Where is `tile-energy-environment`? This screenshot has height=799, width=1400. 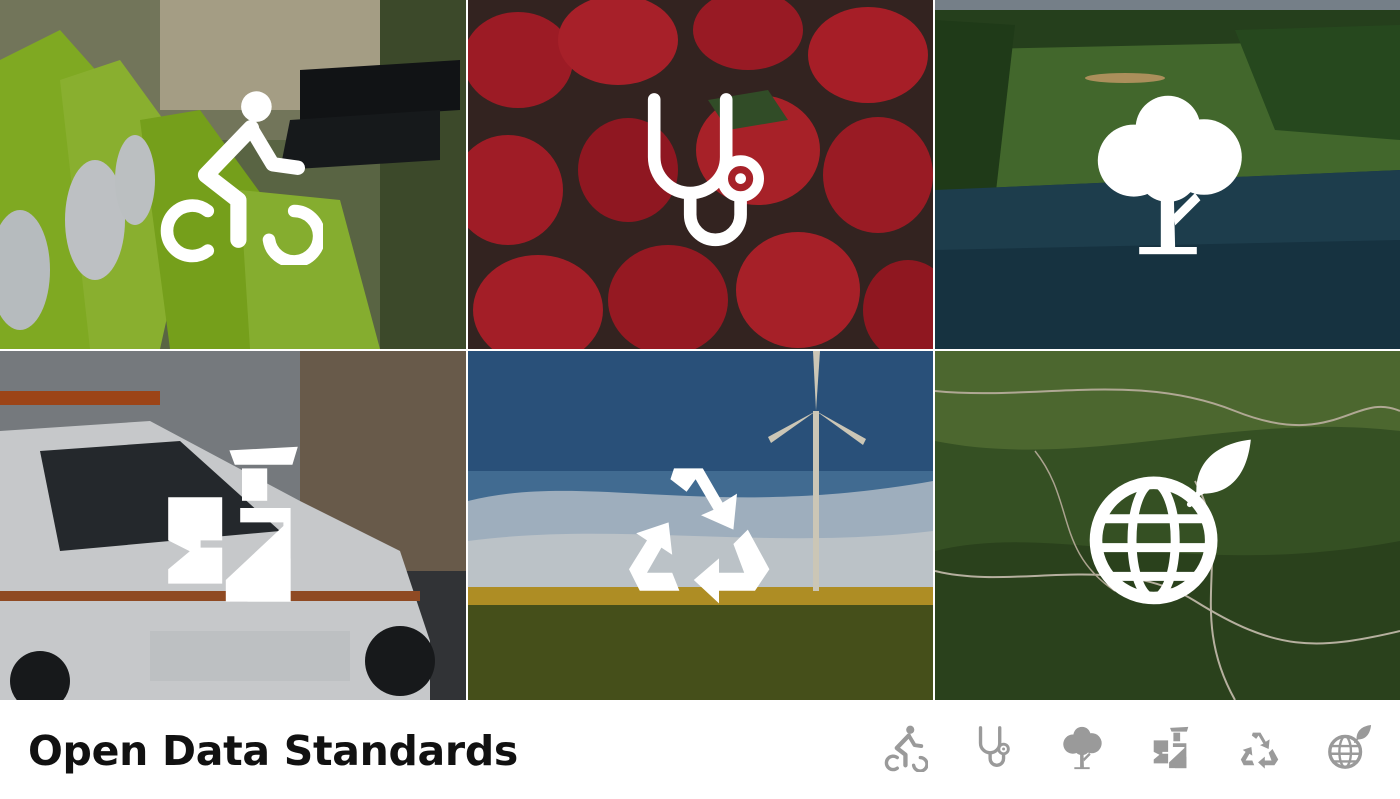 tile-energy-environment is located at coordinates (700, 525).